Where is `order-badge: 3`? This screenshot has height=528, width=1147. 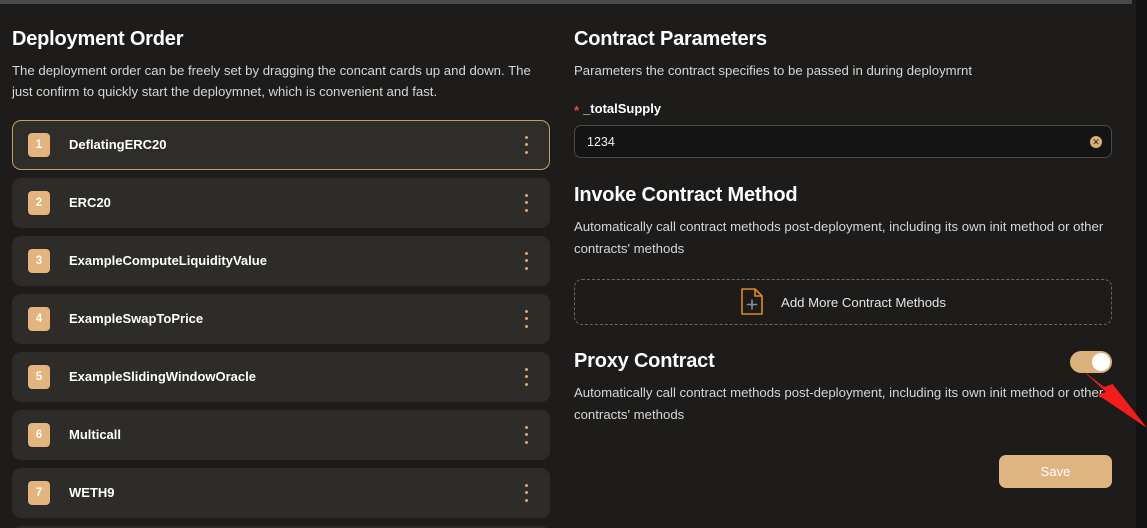
order-badge: 3 is located at coordinates (39, 260).